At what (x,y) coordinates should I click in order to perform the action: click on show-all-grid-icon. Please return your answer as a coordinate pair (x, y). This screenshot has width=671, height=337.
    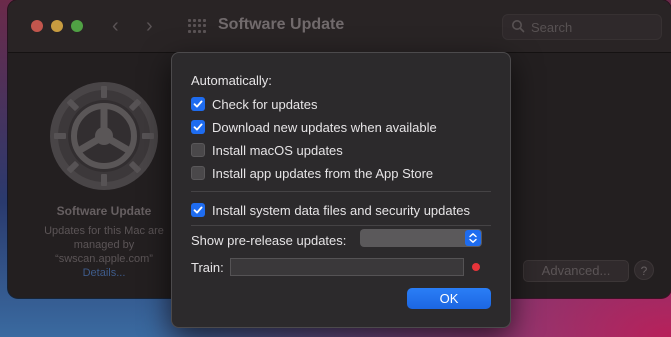
    Looking at the image, I should click on (197, 26).